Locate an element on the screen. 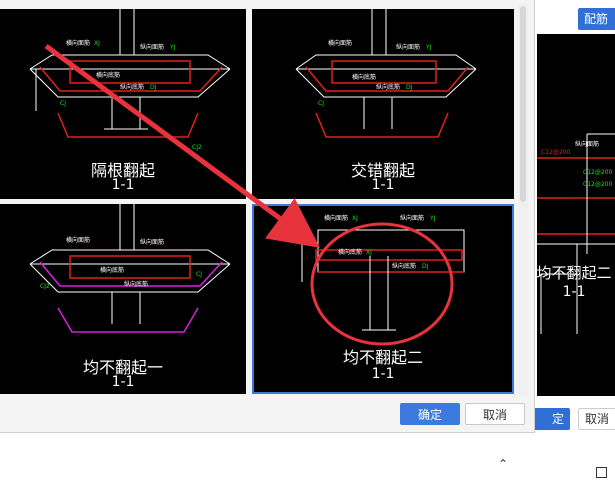 Image resolution: width=615 pixels, height=480 pixels. cancel-button: 取消 is located at coordinates (495, 414).